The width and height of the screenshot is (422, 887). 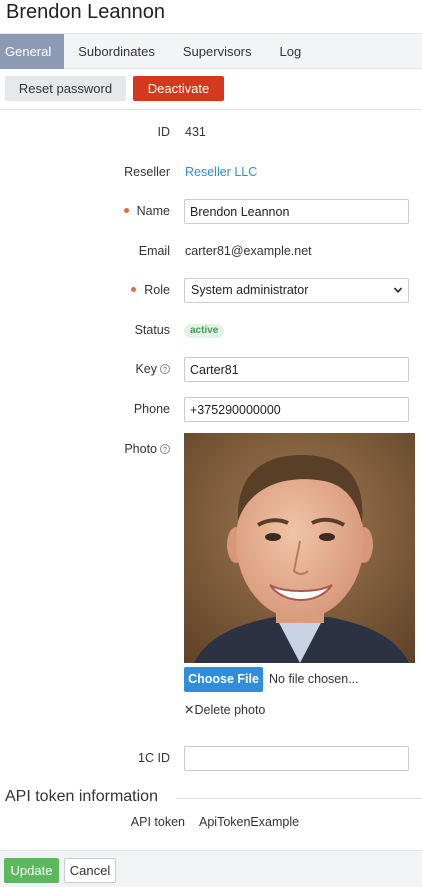 I want to click on name-label: Name, so click(x=146, y=211).